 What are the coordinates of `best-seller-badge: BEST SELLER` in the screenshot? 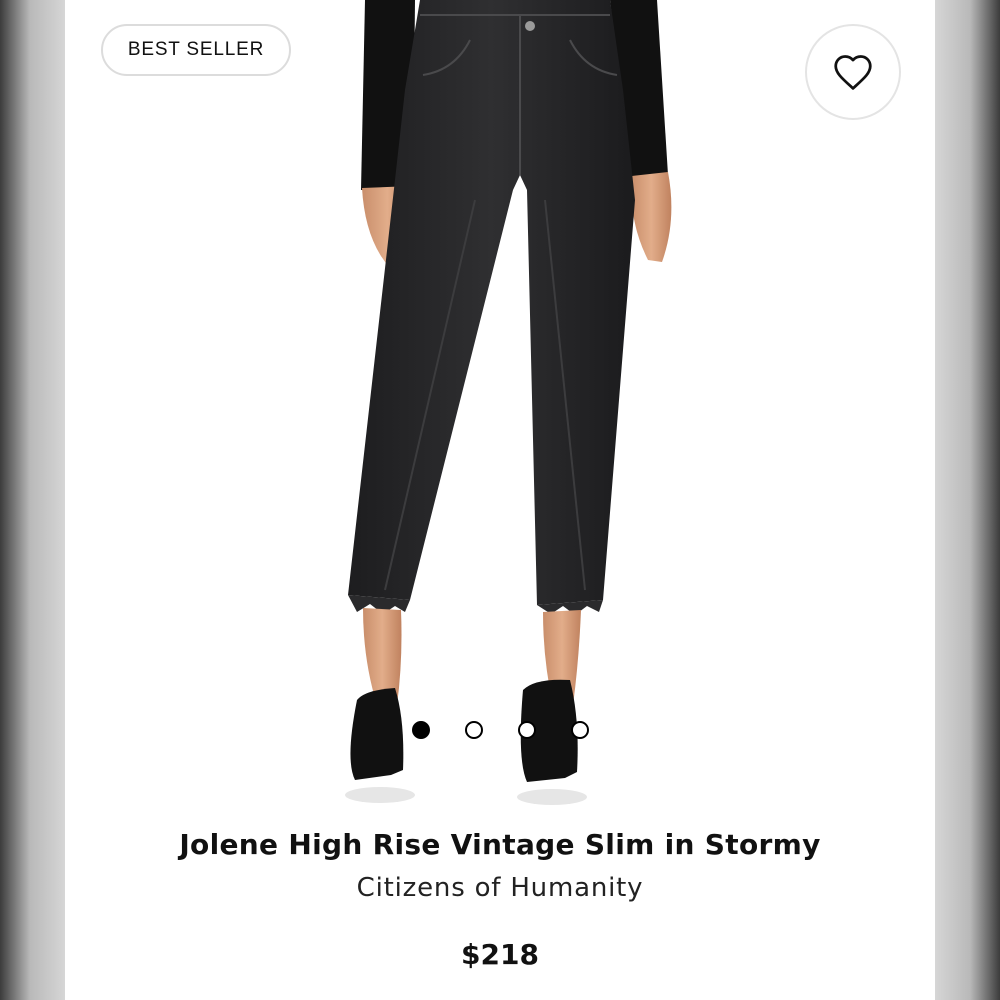 It's located at (196, 50).